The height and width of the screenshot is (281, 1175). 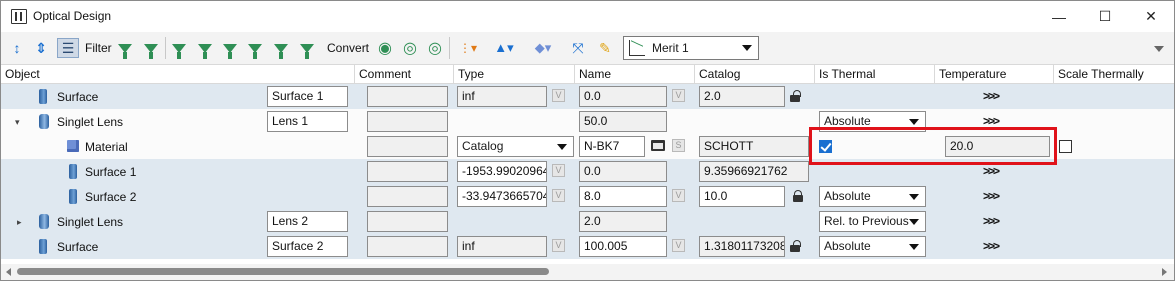 I want to click on name-field: 50.0, so click(x=623, y=121).